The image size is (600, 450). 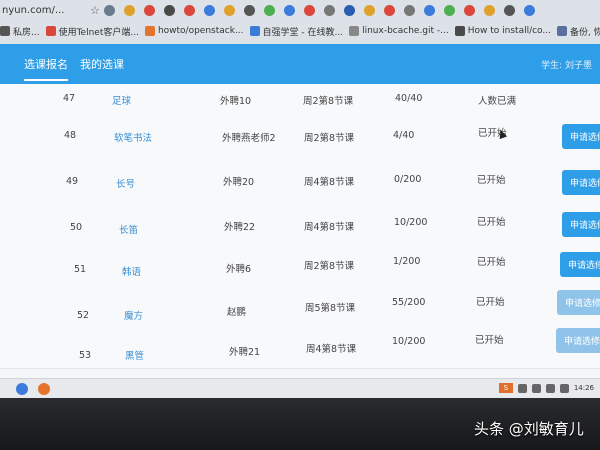 What do you see at coordinates (300, 306) in the screenshot?
I see `table-row: 52 魔方 赵鹏 周5第8节课 55/200 已开始 申请选修` at bounding box center [300, 306].